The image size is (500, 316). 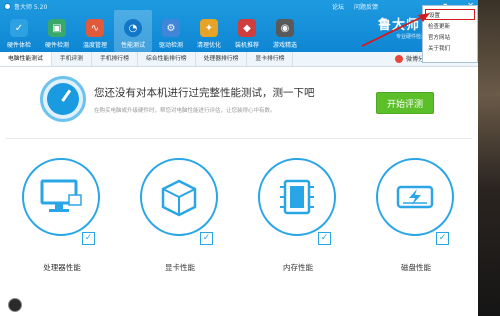 I want to click on tab-phone-review: 手机评测, so click(x=72, y=59).